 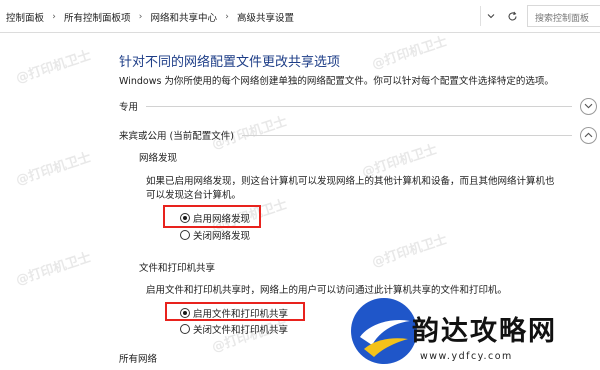 What do you see at coordinates (176, 136) in the screenshot?
I see `section-guest-public-label: 来宾或公用 (当前配置文件)` at bounding box center [176, 136].